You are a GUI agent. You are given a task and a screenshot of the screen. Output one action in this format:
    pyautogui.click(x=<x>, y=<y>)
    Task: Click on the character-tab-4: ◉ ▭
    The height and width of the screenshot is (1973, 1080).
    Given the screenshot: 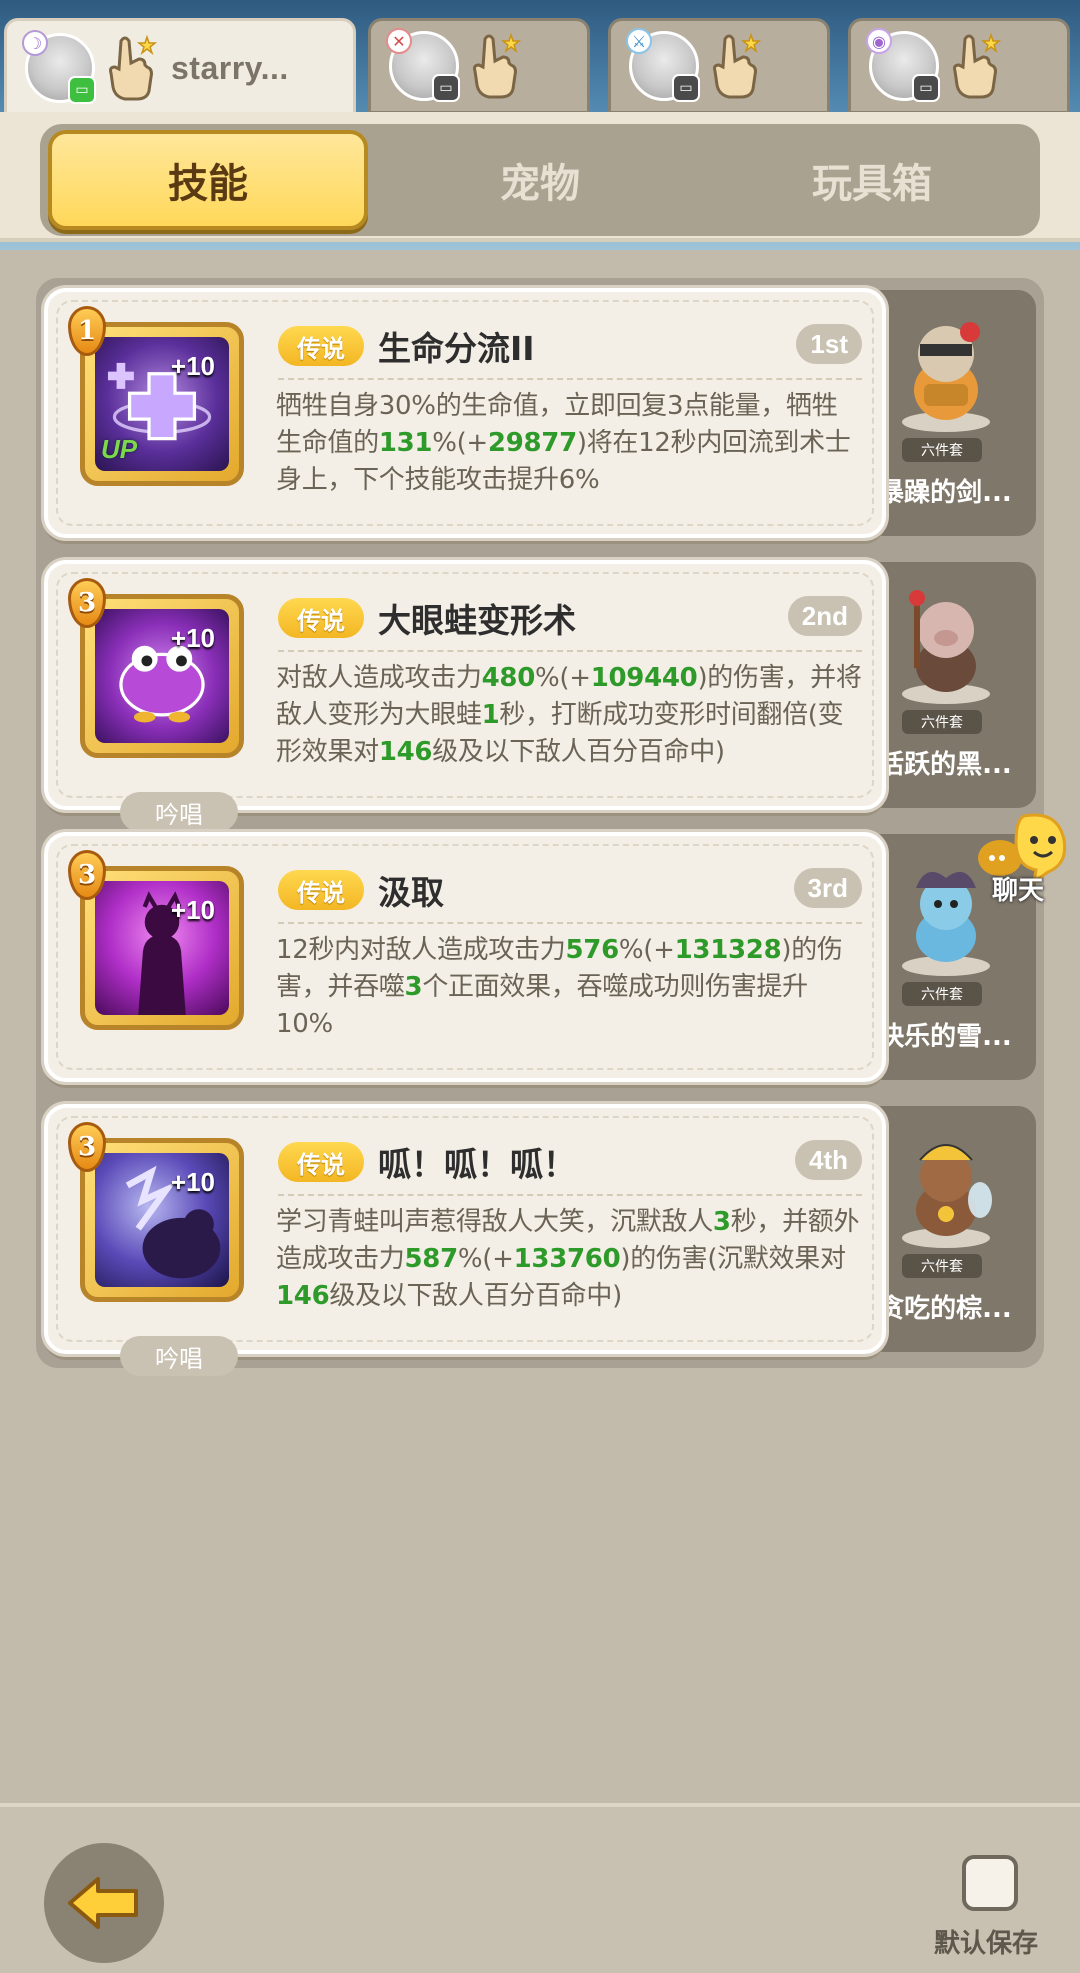 What is the action you would take?
    pyautogui.click(x=959, y=66)
    